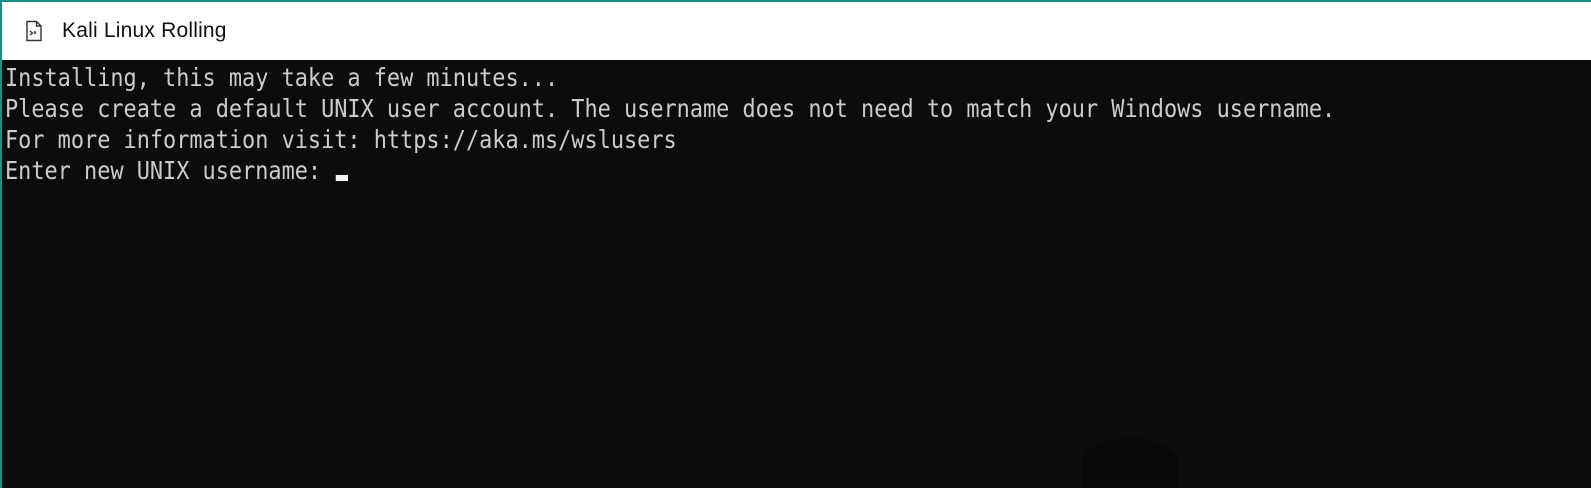 Image resolution: width=1591 pixels, height=488 pixels. What do you see at coordinates (1130, 463) in the screenshot?
I see `background-shadow` at bounding box center [1130, 463].